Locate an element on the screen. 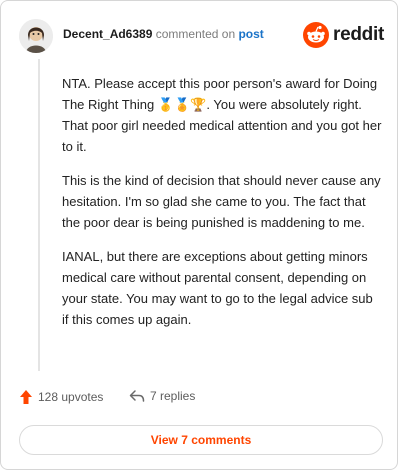  reply-arrow-icon is located at coordinates (137, 396).